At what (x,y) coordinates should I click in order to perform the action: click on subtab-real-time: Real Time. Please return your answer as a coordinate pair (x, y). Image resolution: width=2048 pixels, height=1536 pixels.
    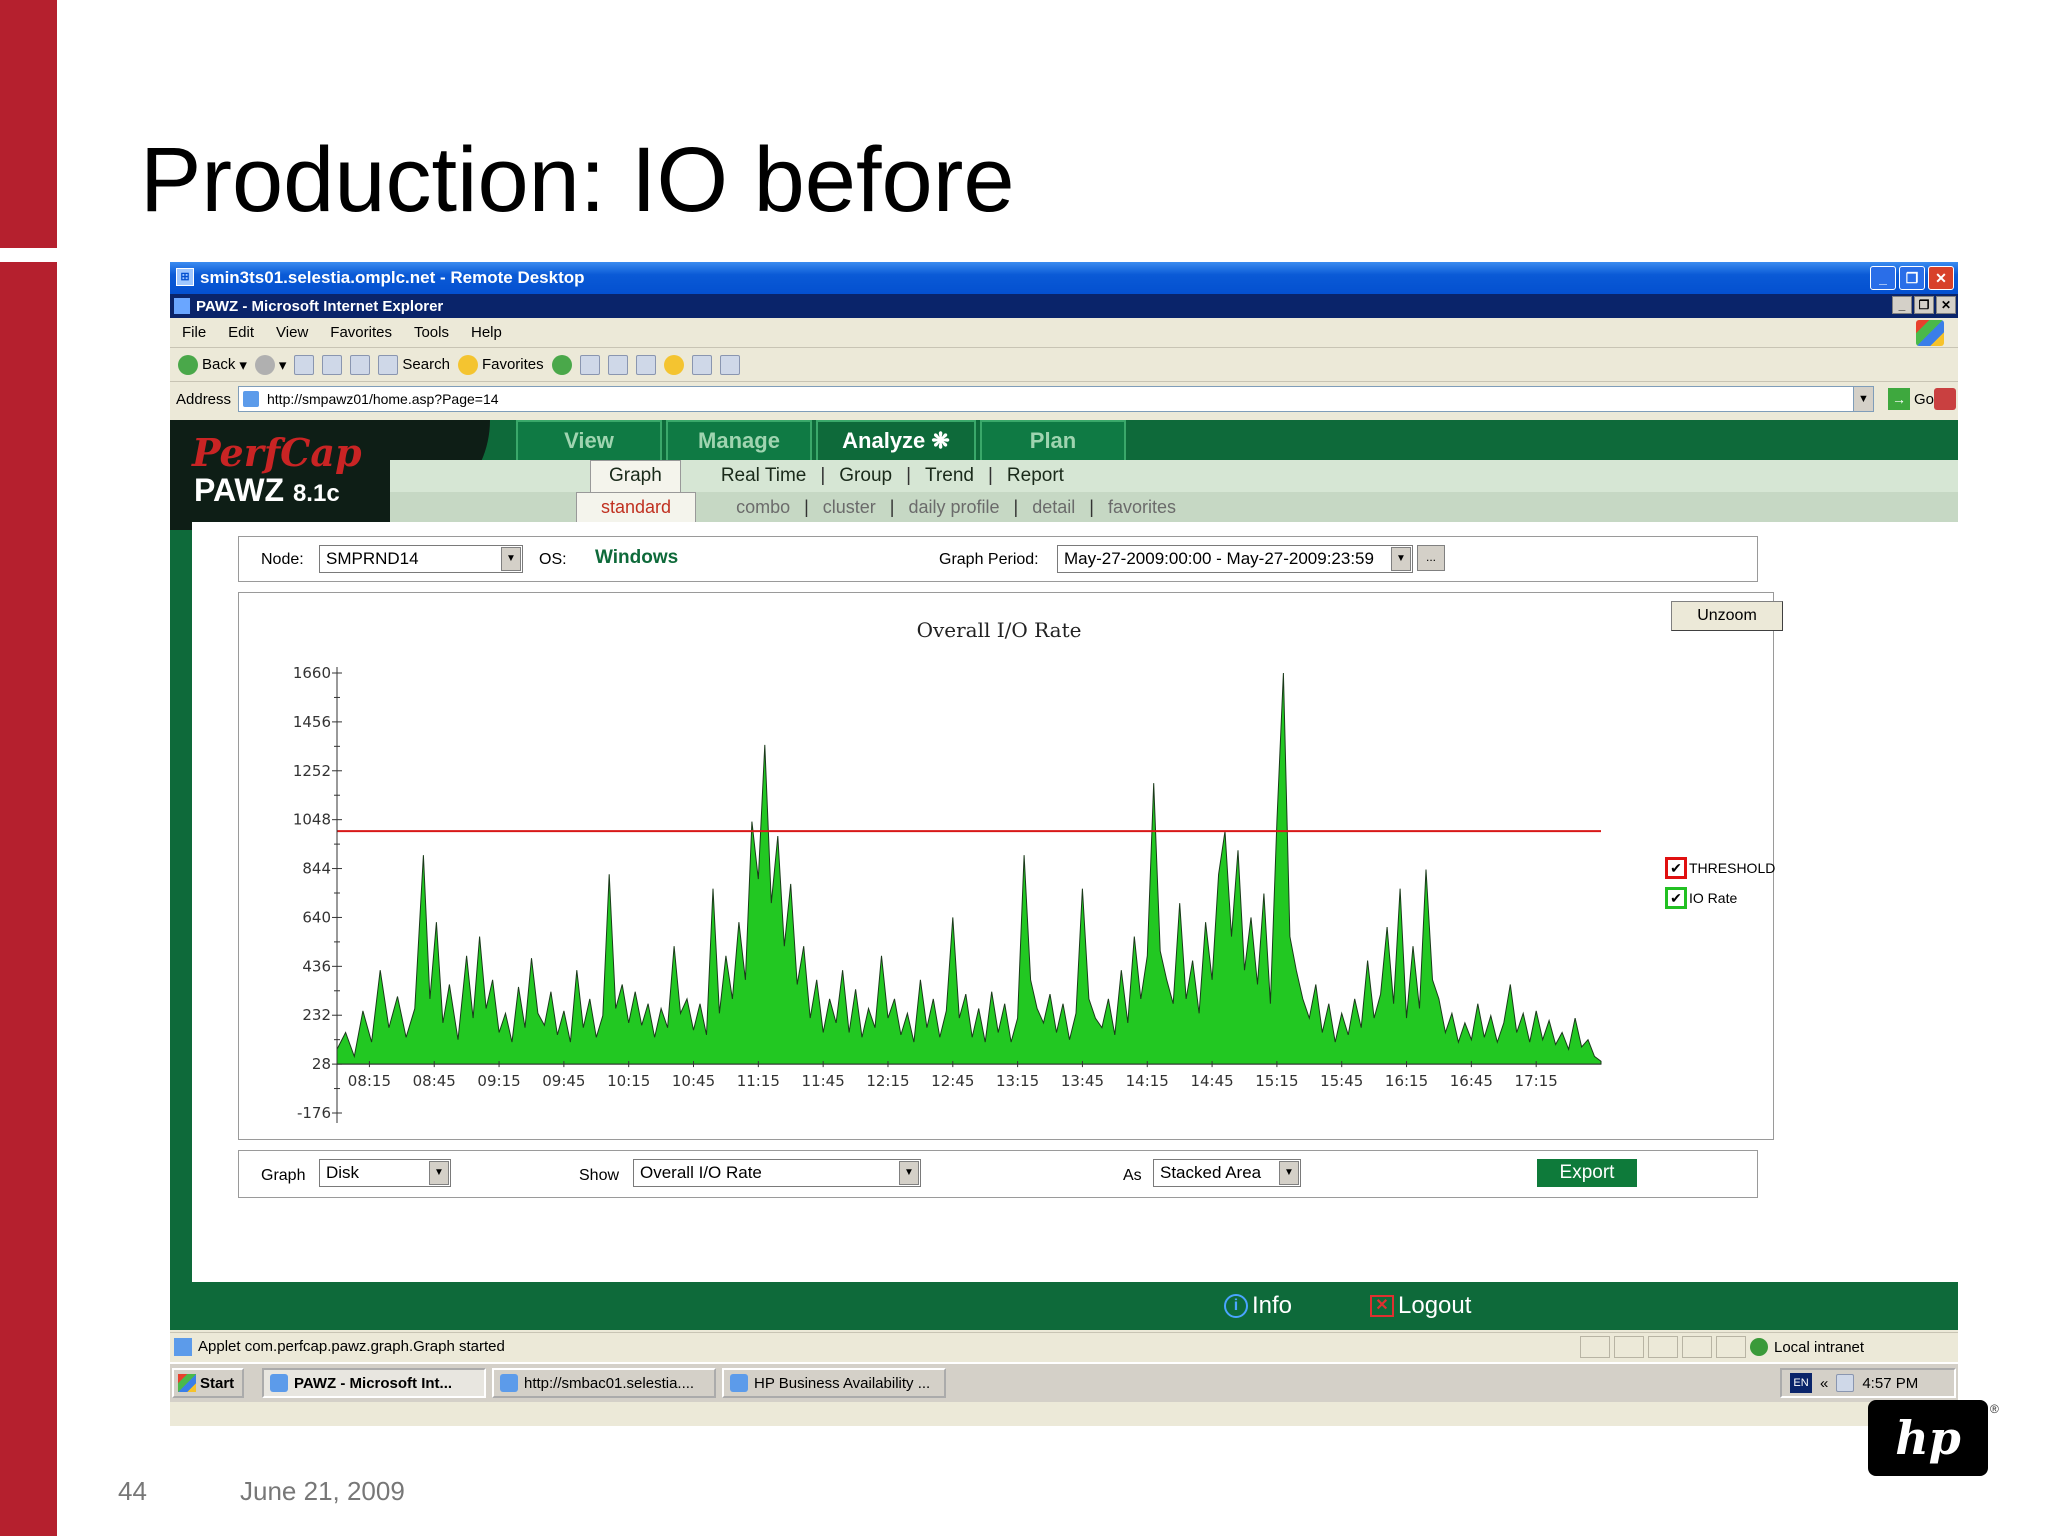
    Looking at the image, I should click on (751, 476).